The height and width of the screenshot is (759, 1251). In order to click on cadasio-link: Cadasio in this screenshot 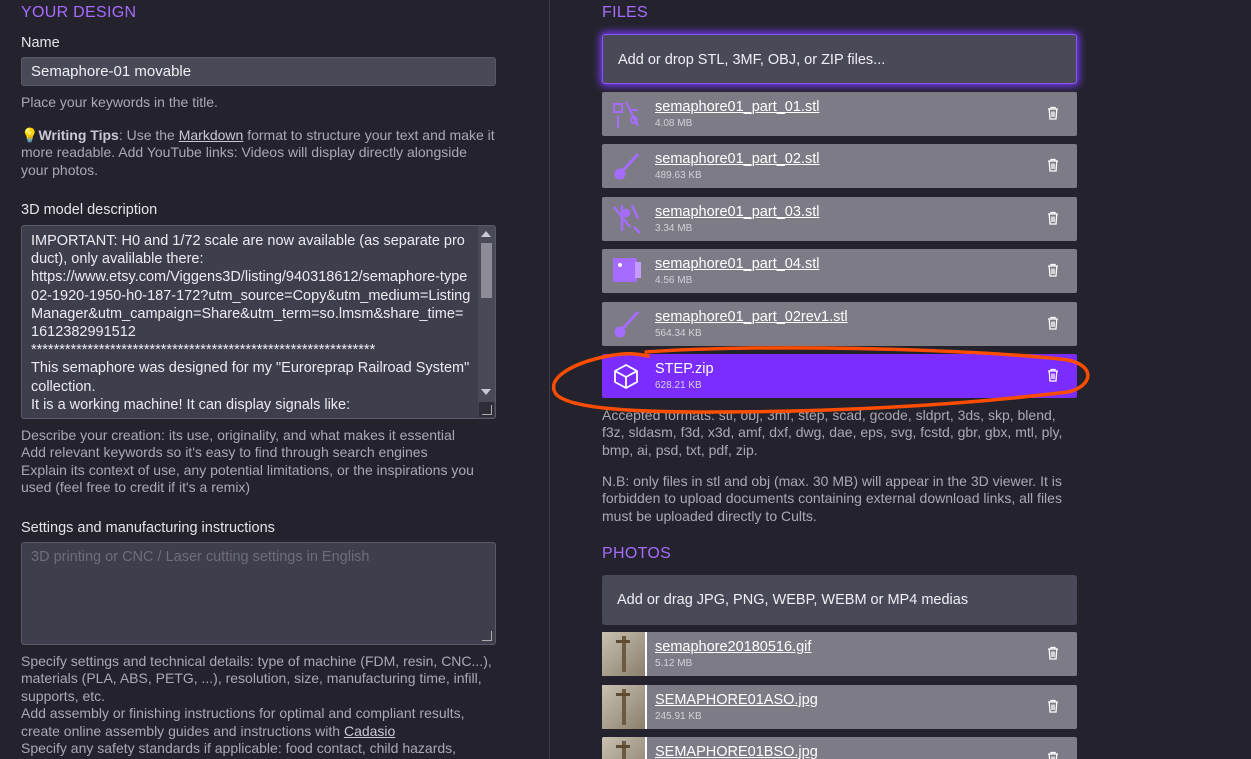, I will do `click(369, 731)`.